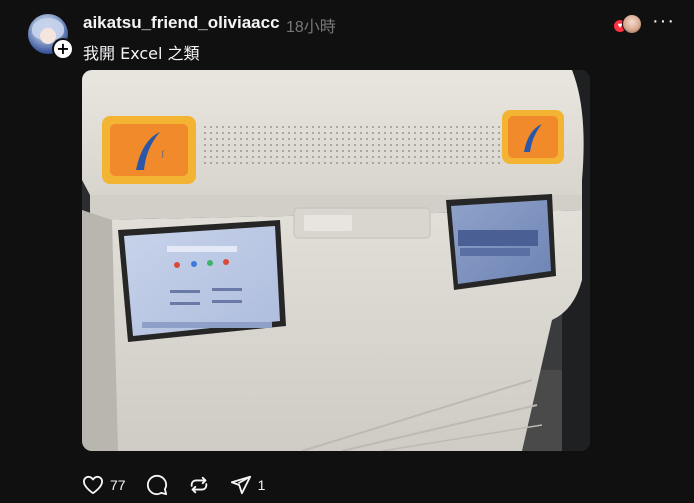  Describe the element at coordinates (261, 485) in the screenshot. I see `share-count: 1` at that location.